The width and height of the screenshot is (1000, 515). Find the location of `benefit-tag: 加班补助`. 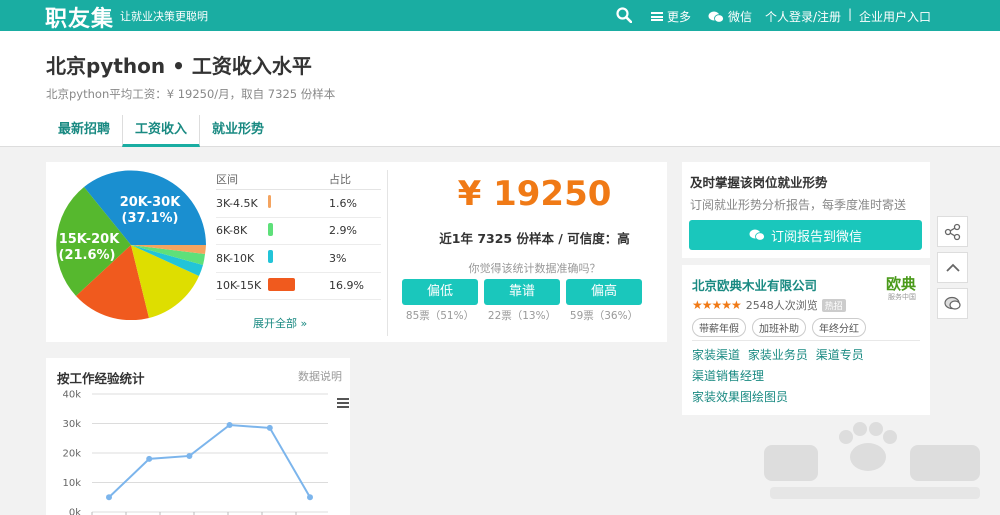

benefit-tag: 加班补助 is located at coordinates (779, 327).